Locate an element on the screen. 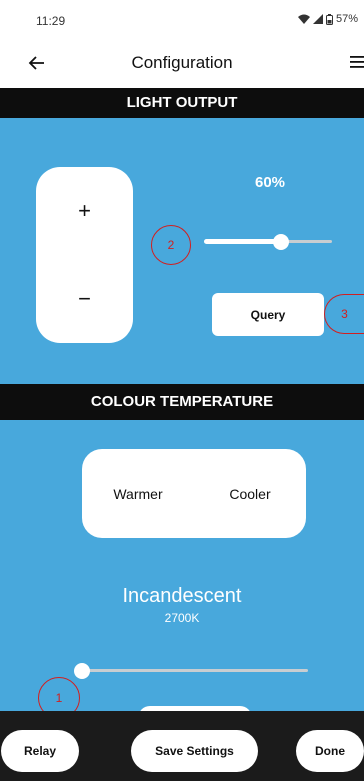  annotation-marker-2: 2 is located at coordinates (171, 245).